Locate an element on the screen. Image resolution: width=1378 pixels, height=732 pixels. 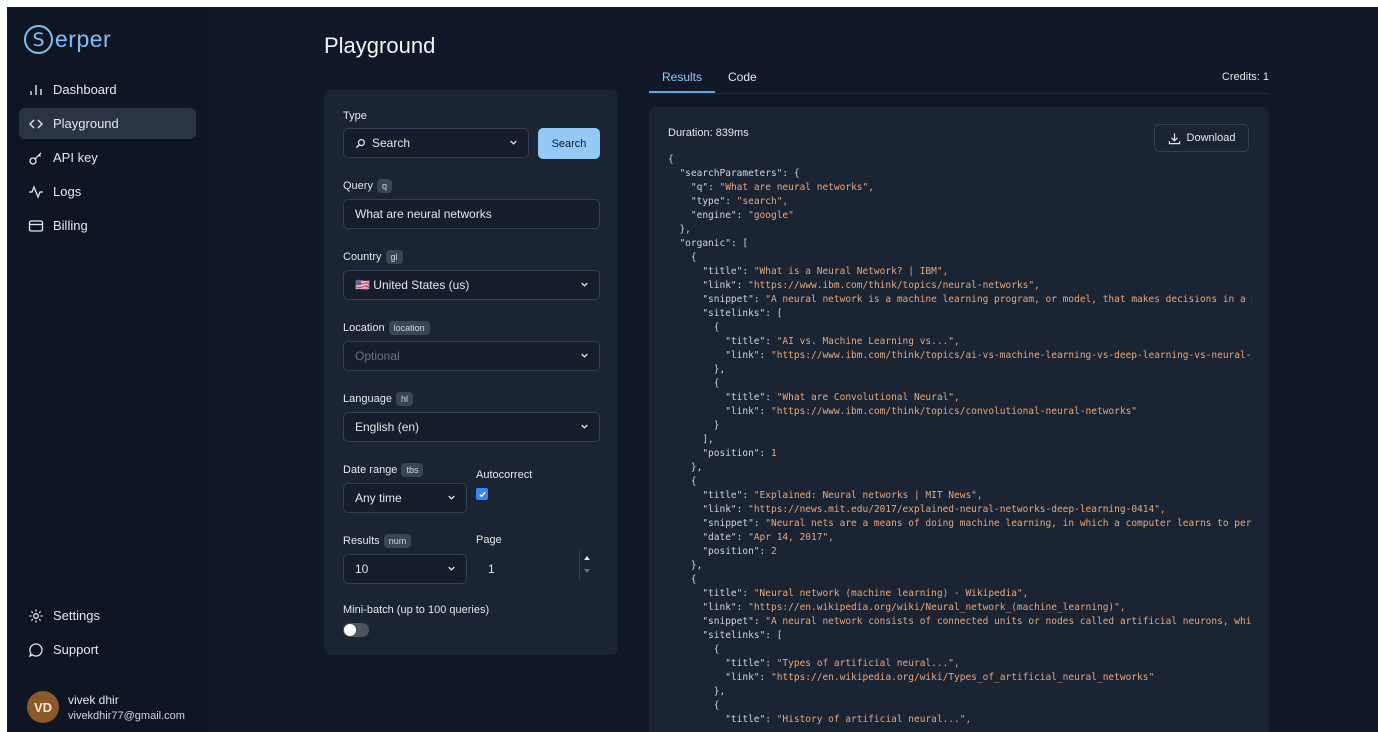
key-icon is located at coordinates (36, 158).